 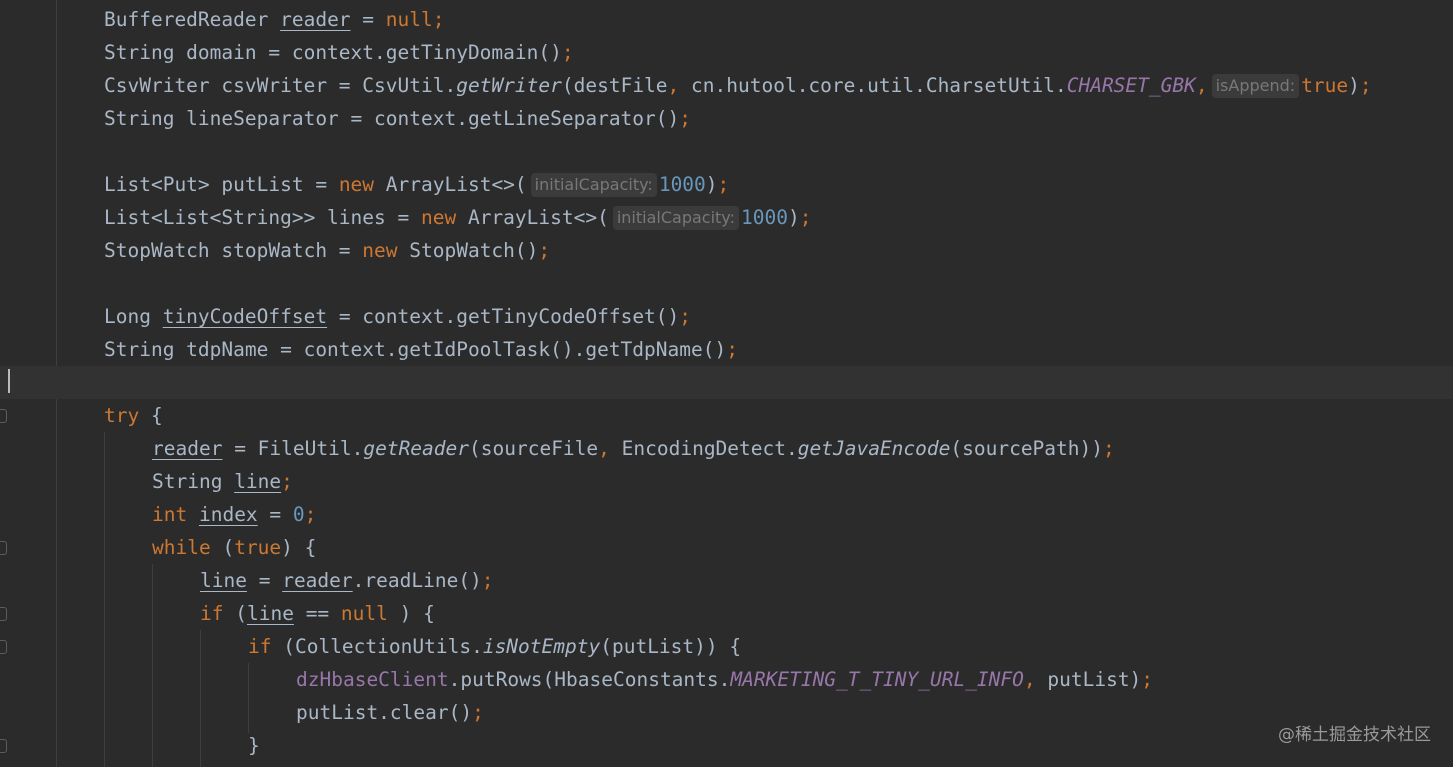 I want to click on code-line-text: String line;, so click(x=222, y=481).